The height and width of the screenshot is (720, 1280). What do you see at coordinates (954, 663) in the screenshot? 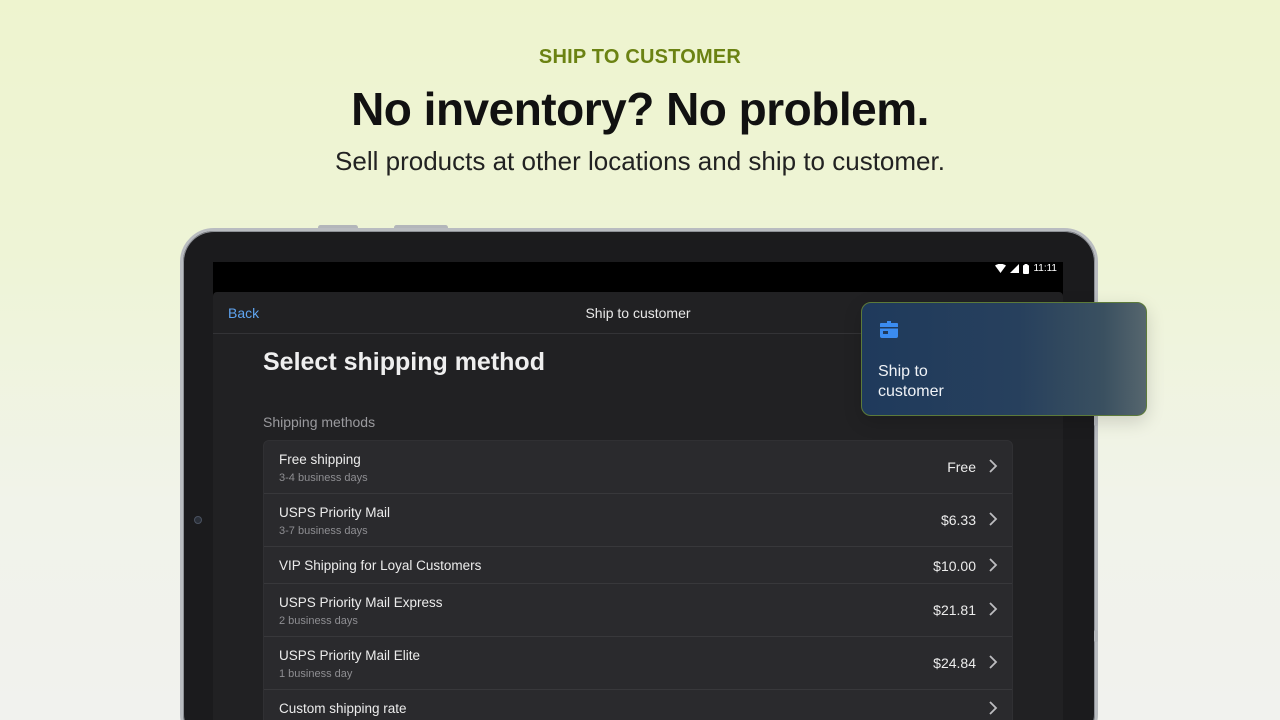
I see `method-price: $24.84` at bounding box center [954, 663].